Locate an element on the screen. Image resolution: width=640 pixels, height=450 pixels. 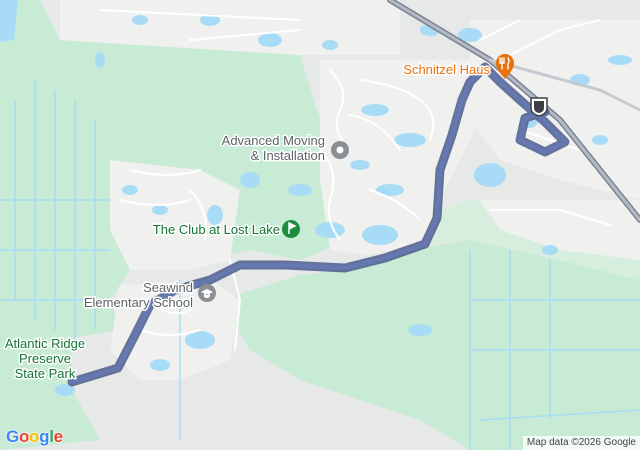
poi-label: Schnitzel Haus is located at coordinates (446, 69).